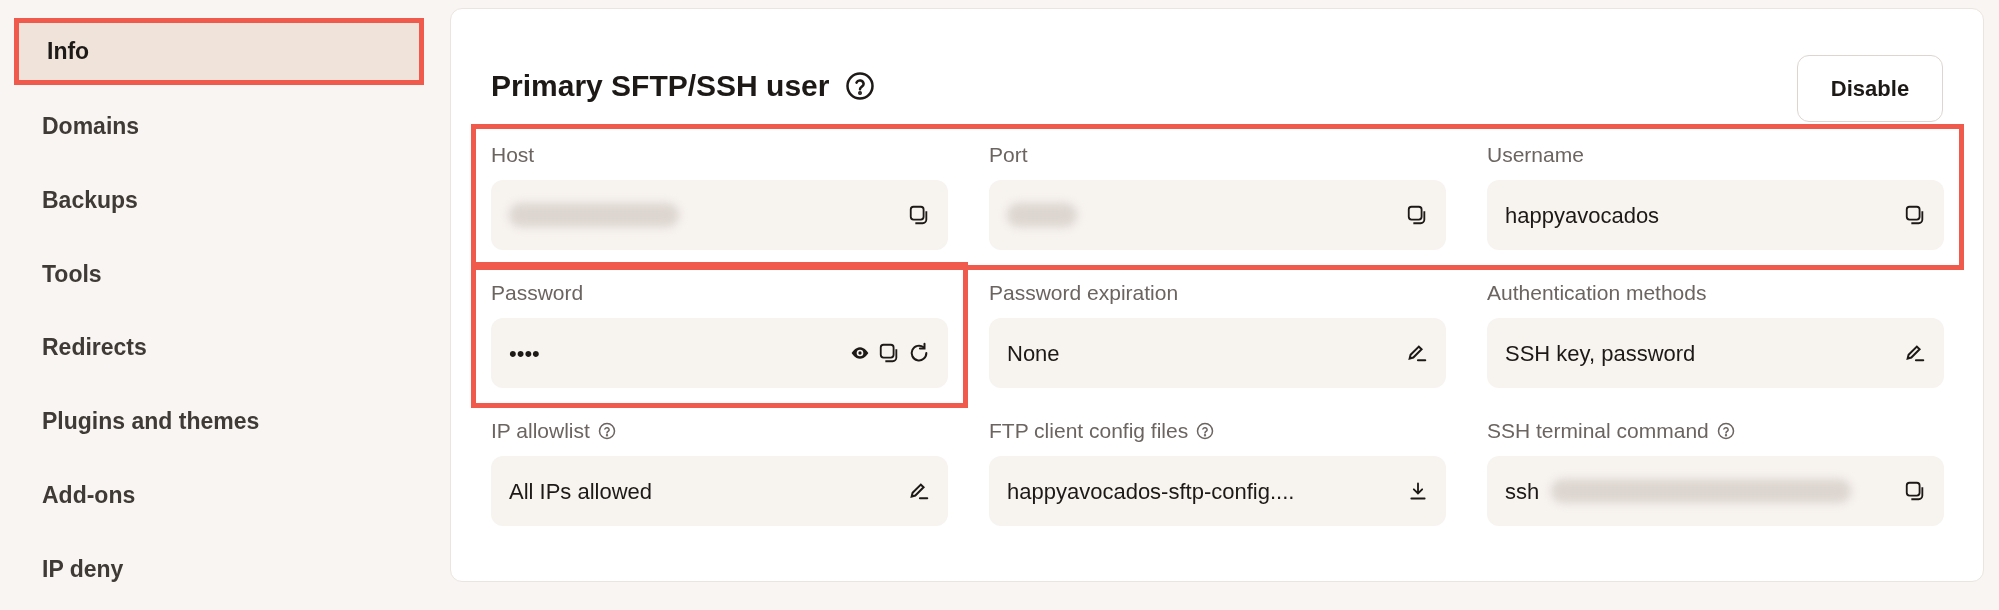 This screenshot has height=610, width=1999. Describe the element at coordinates (219, 274) in the screenshot. I see `sidebar-item: Tools` at that location.